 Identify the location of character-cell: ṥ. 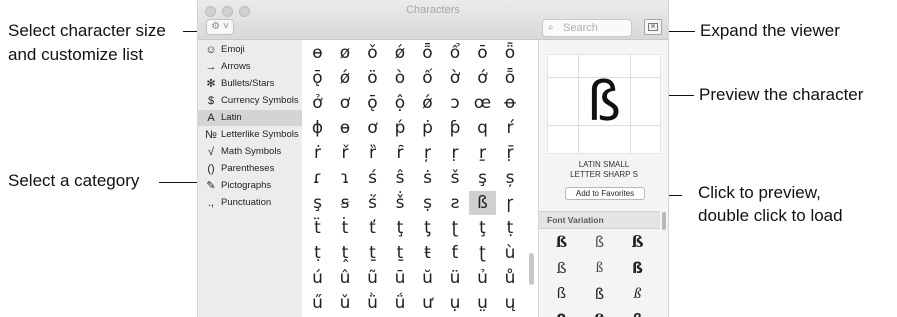
(372, 203).